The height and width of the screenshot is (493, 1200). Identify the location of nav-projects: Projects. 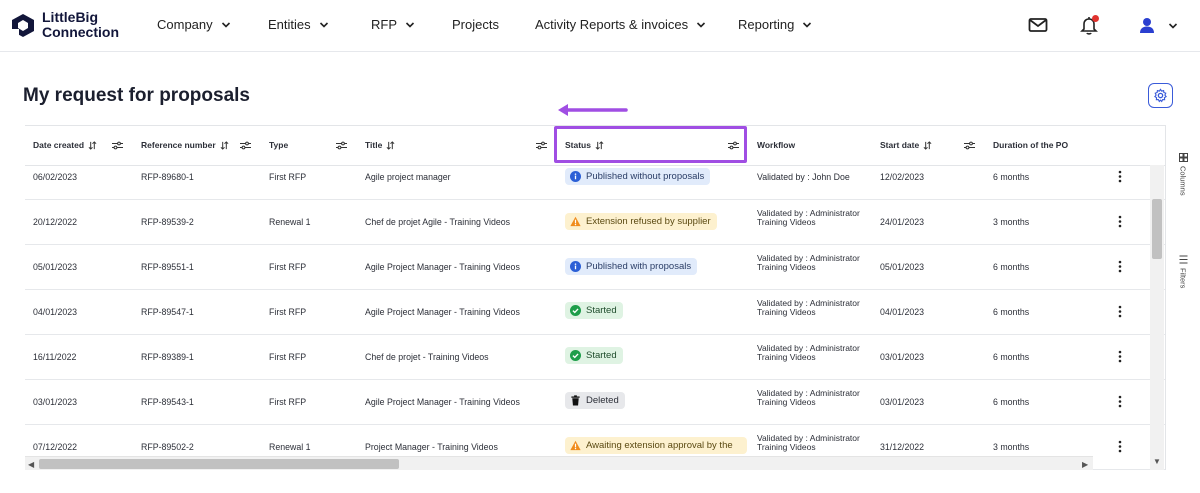
(475, 24).